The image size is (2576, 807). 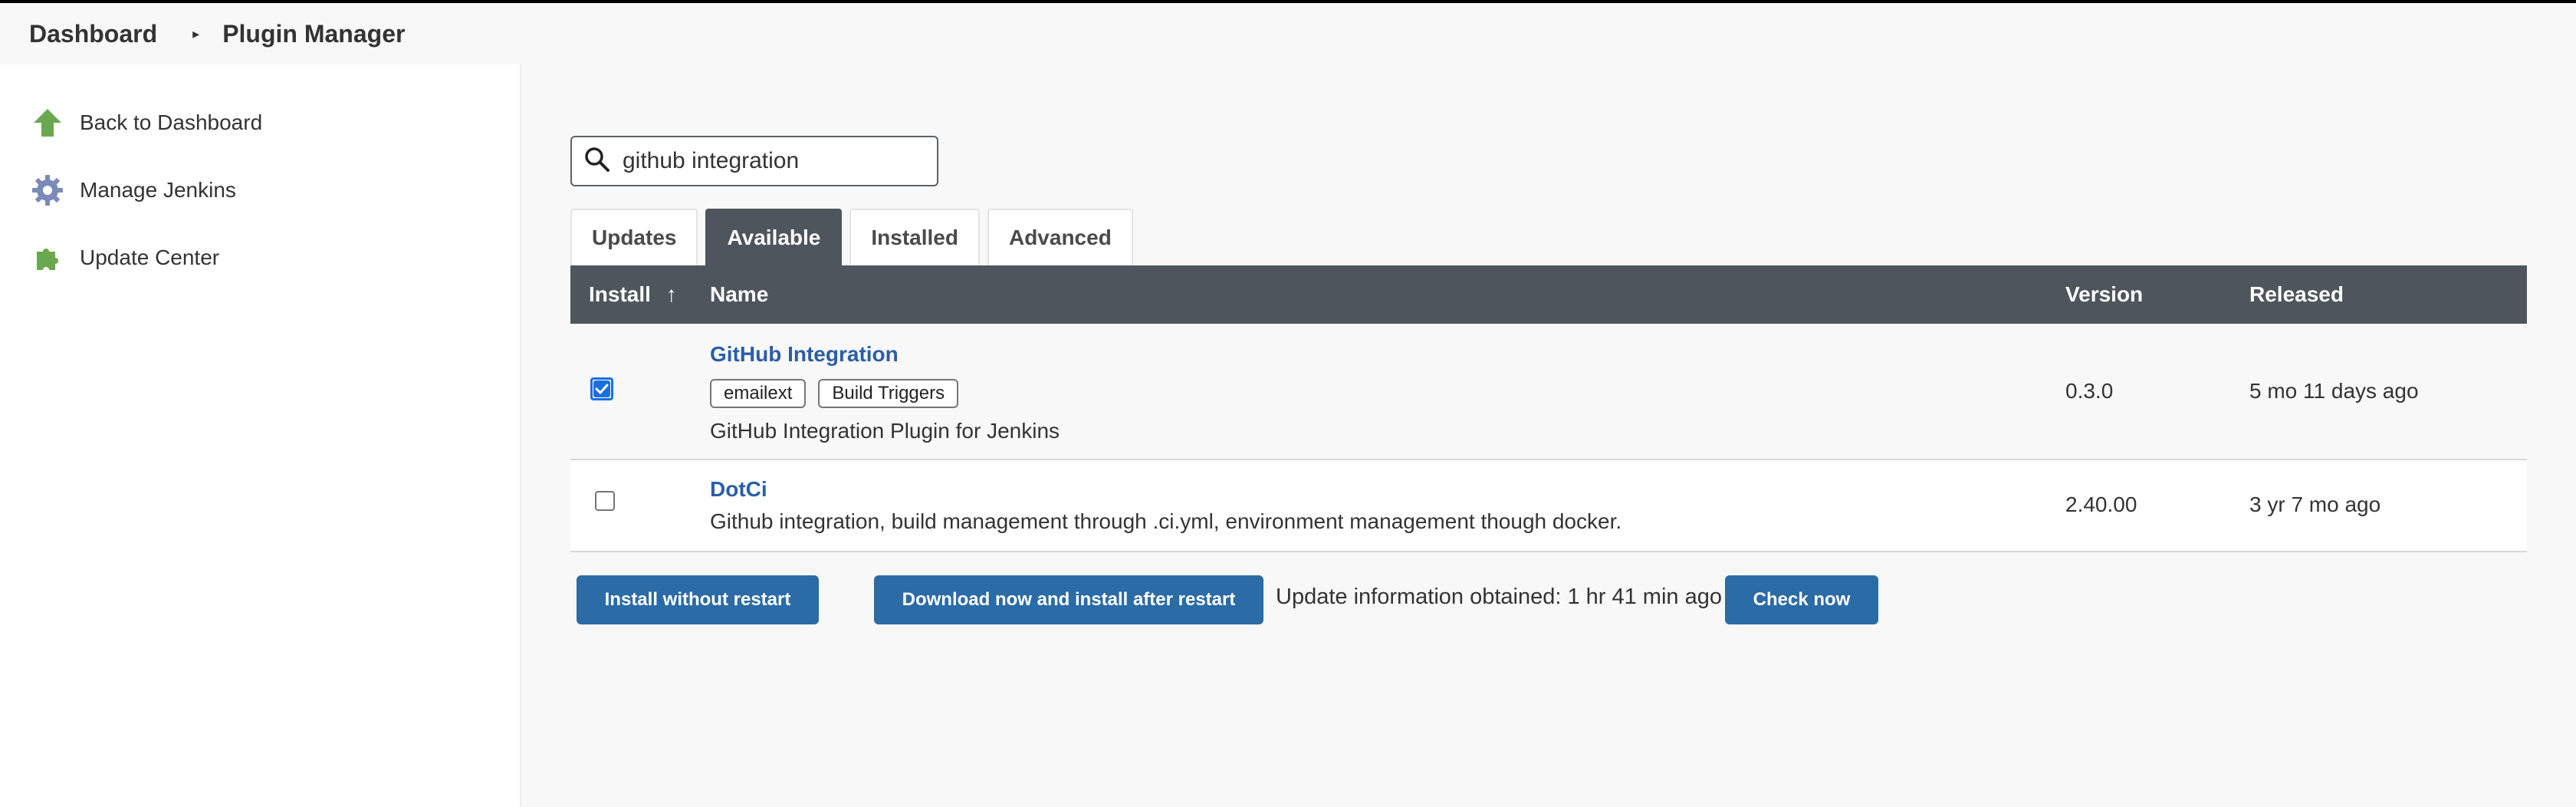 What do you see at coordinates (698, 599) in the screenshot?
I see `install-without-restart-button: Install without restart` at bounding box center [698, 599].